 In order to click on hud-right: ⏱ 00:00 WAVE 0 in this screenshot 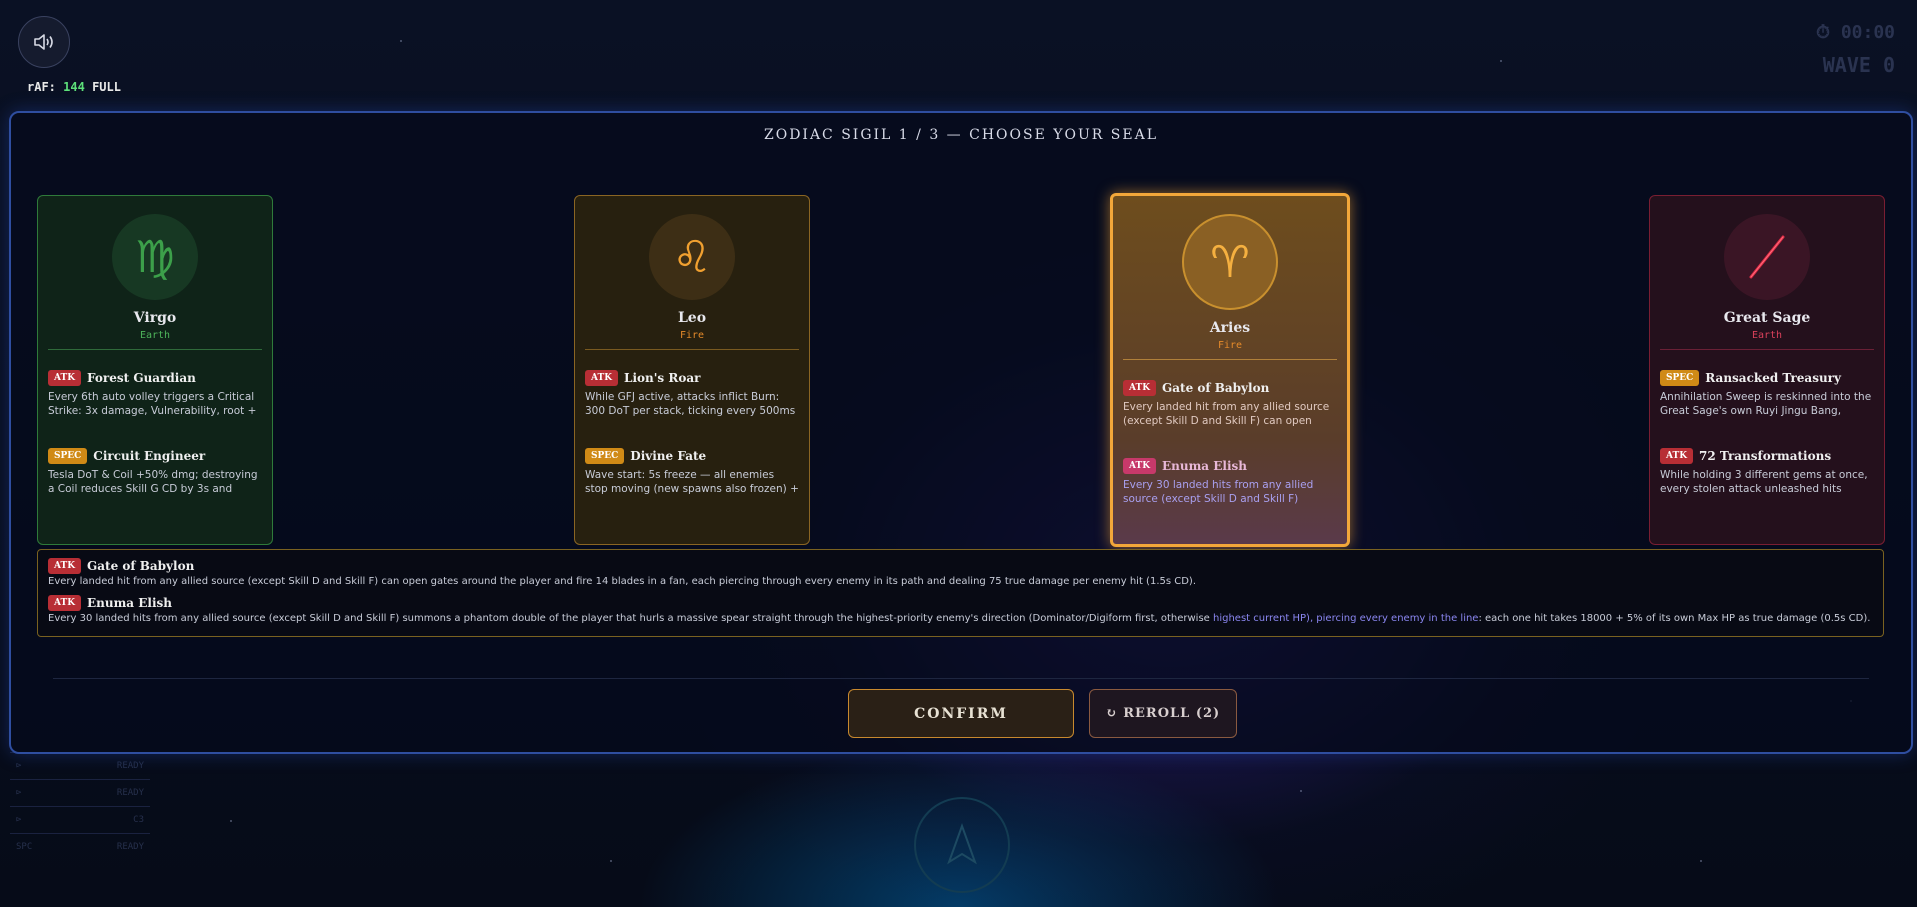, I will do `click(1855, 49)`.